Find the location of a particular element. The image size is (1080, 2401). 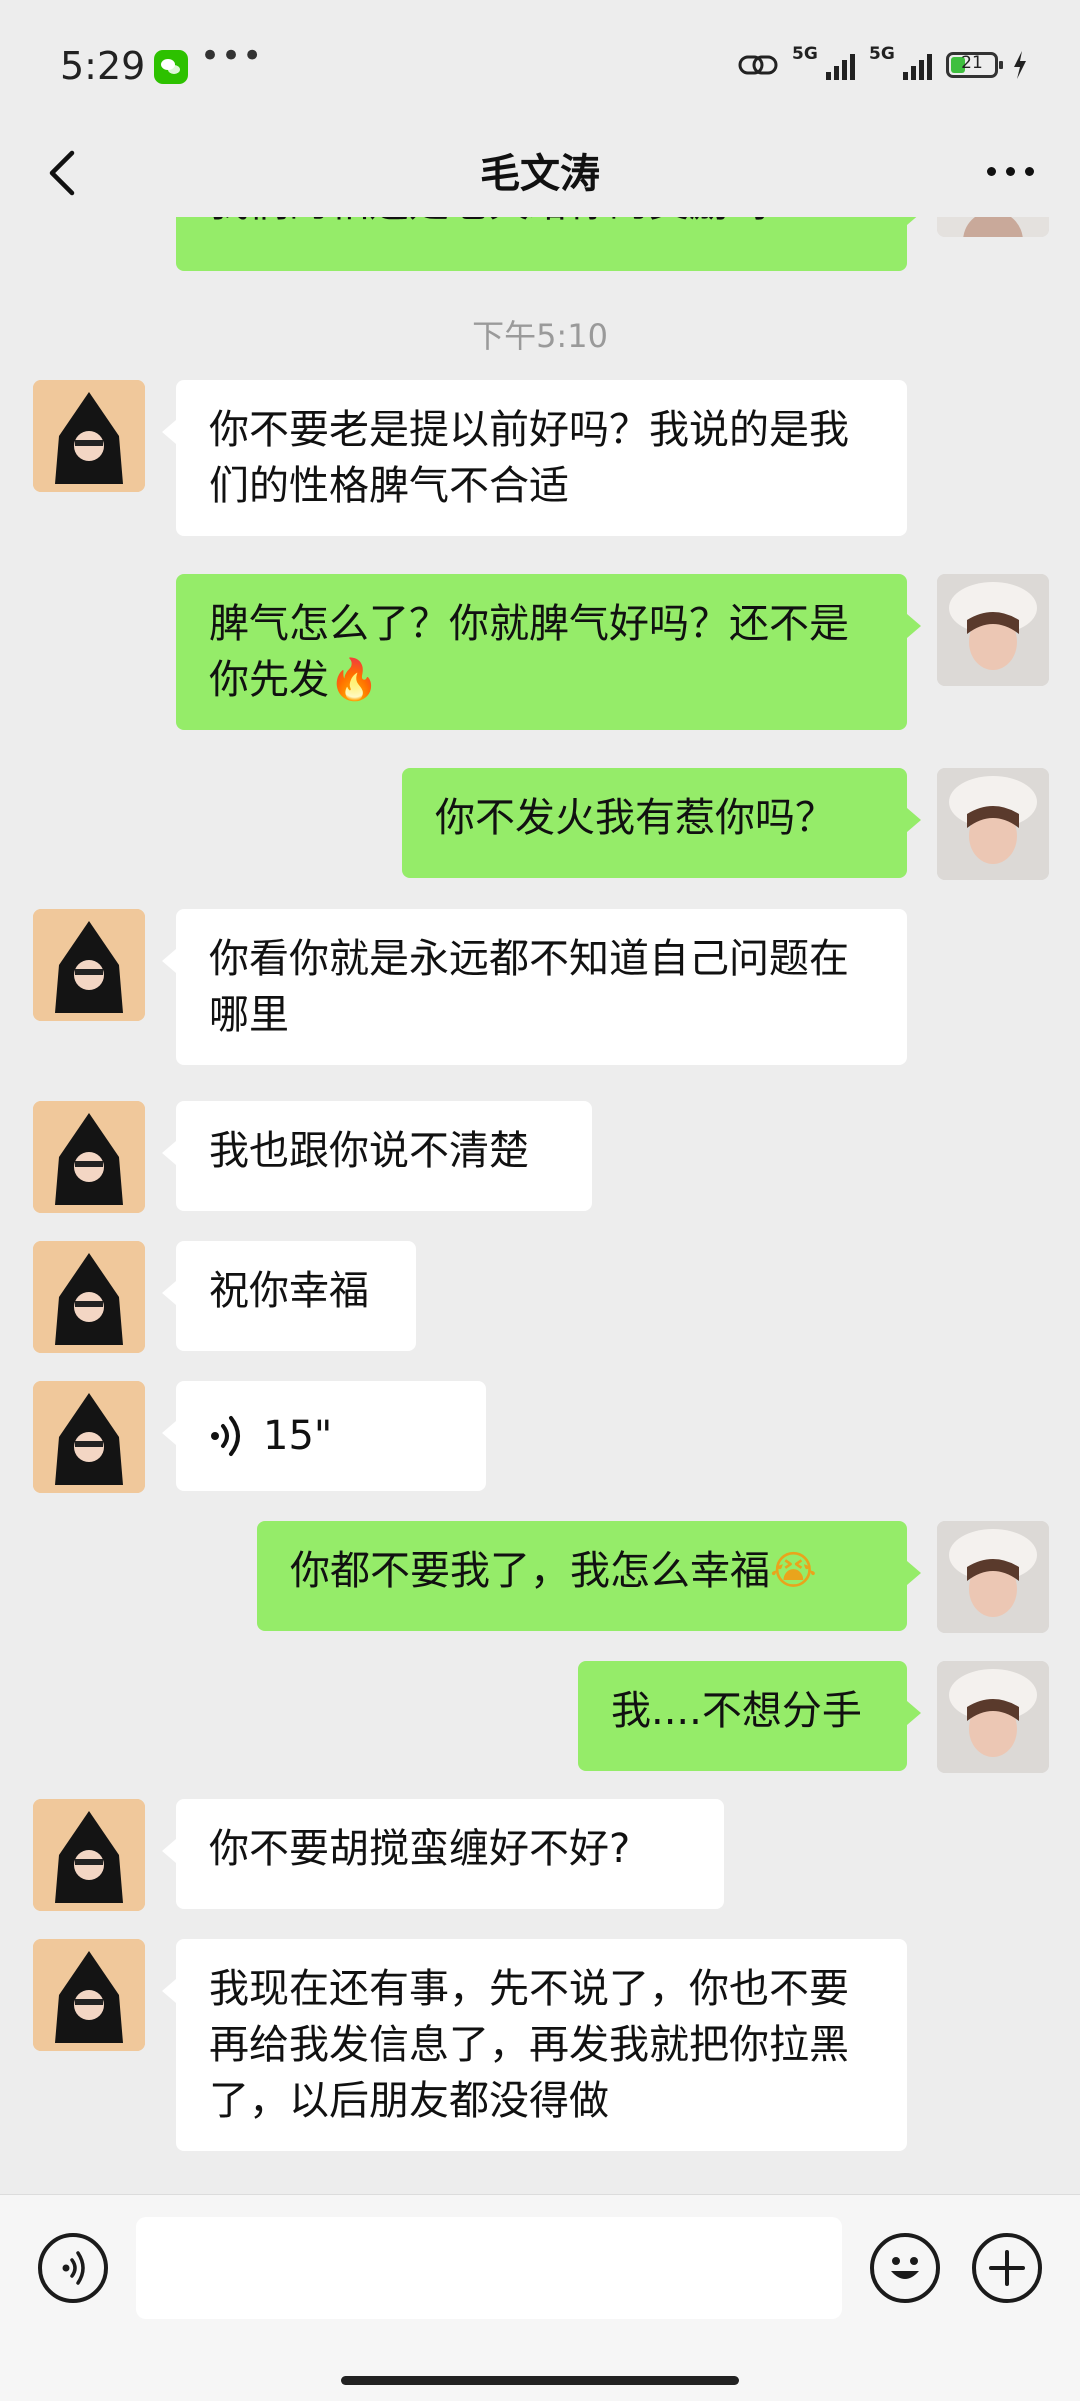

message-bubble-outgoing: 你不发火我有惹你吗？ is located at coordinates (661, 823).